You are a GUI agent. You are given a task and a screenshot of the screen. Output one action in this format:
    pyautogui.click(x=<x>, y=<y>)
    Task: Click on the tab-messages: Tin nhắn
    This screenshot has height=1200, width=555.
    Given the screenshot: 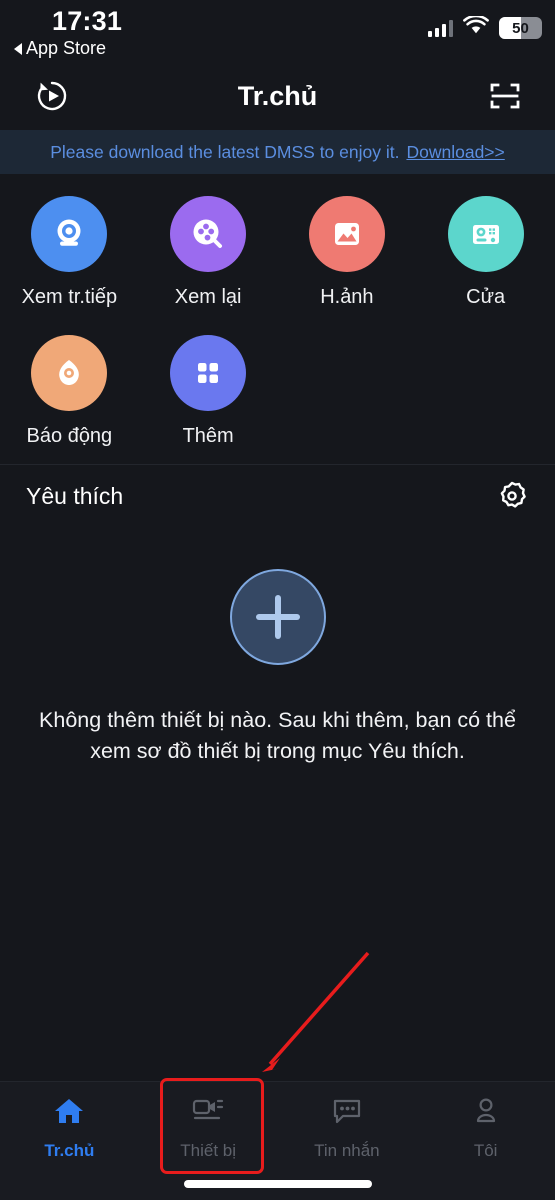 What is the action you would take?
    pyautogui.click(x=347, y=1128)
    